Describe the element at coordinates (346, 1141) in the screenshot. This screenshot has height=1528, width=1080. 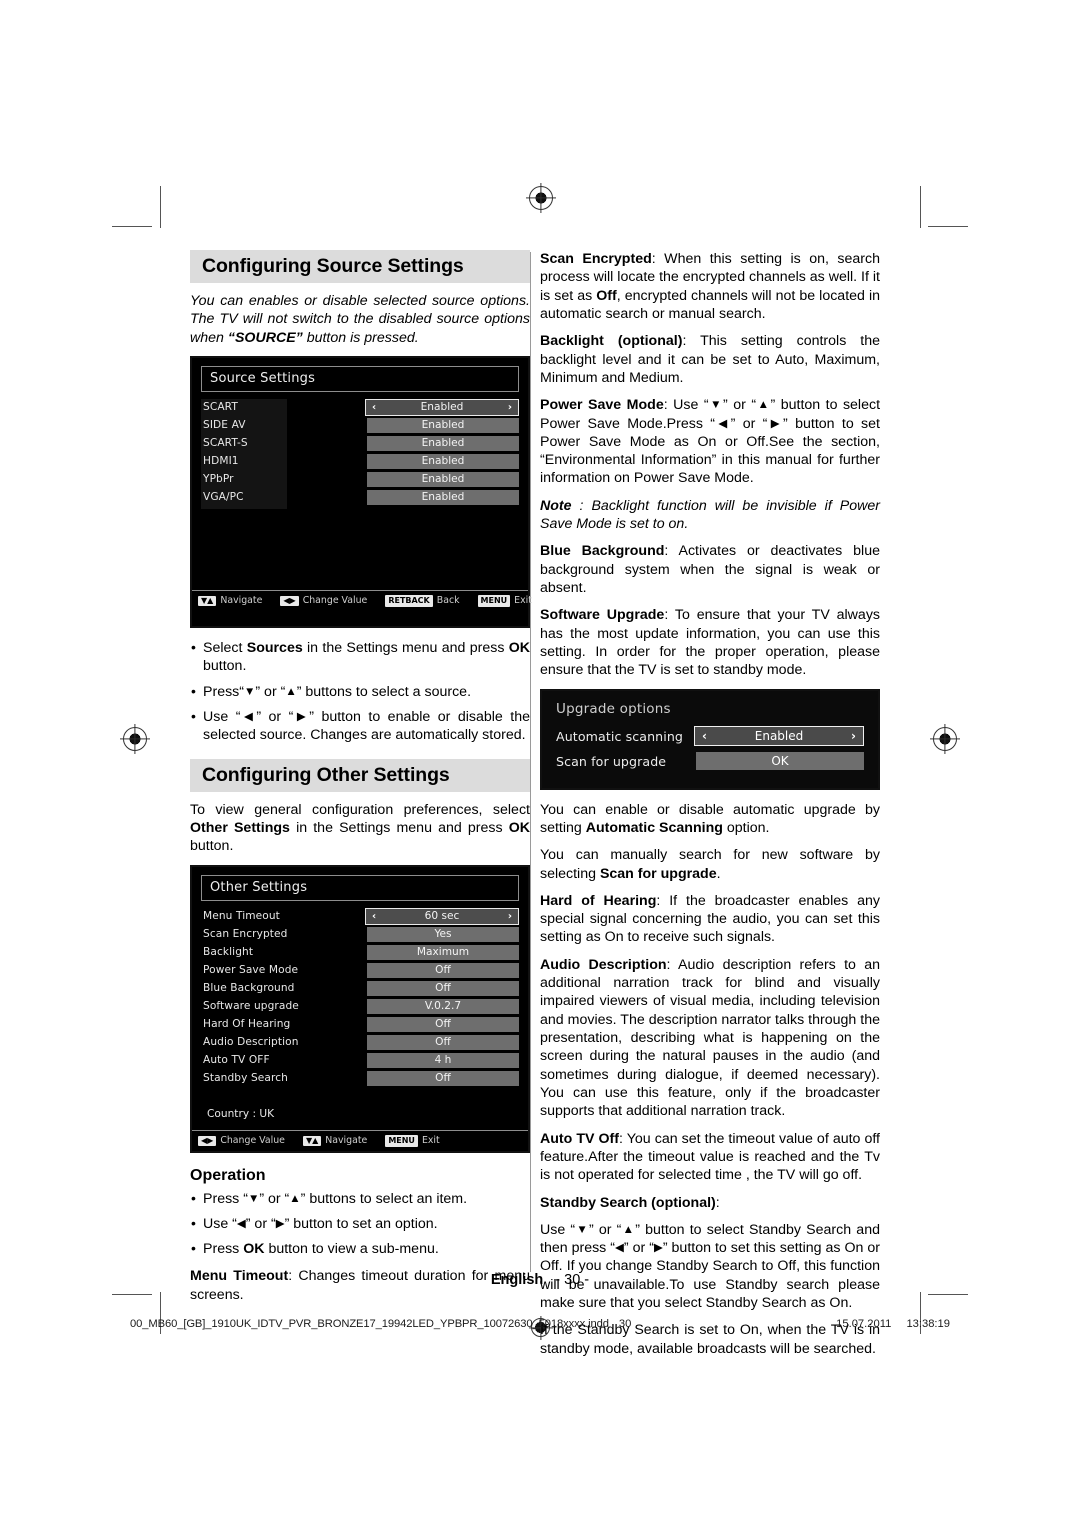
I see `other-osd-hint-label: Navigate` at that location.